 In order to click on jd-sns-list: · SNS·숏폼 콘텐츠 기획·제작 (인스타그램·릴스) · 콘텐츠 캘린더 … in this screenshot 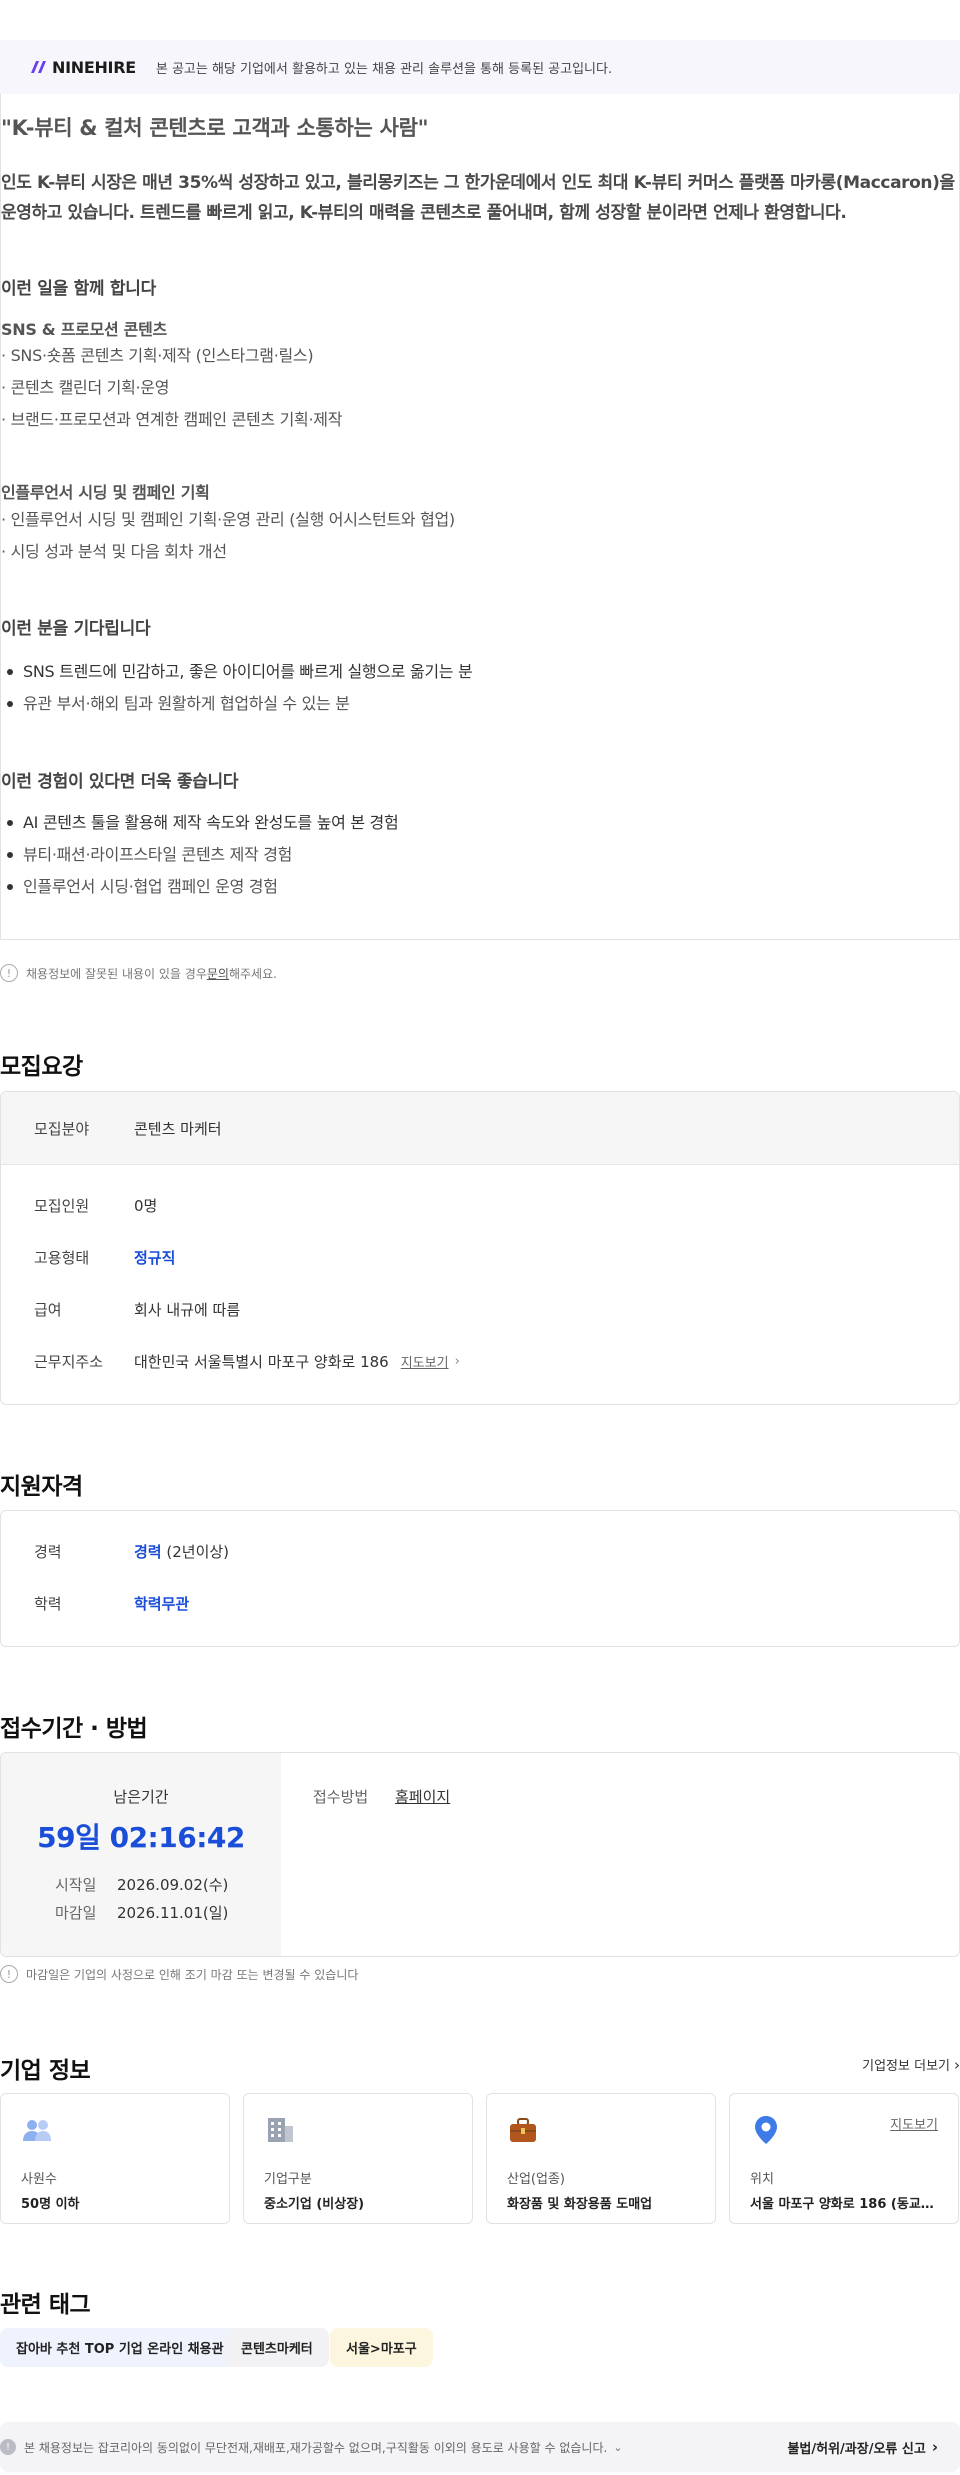, I will do `click(171, 388)`.